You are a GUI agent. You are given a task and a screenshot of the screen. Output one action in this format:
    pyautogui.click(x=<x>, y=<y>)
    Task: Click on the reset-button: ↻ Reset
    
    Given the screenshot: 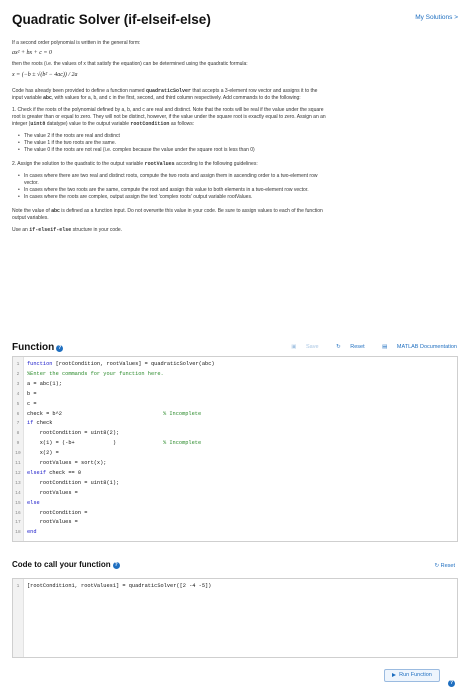 What is the action you would take?
    pyautogui.click(x=346, y=347)
    